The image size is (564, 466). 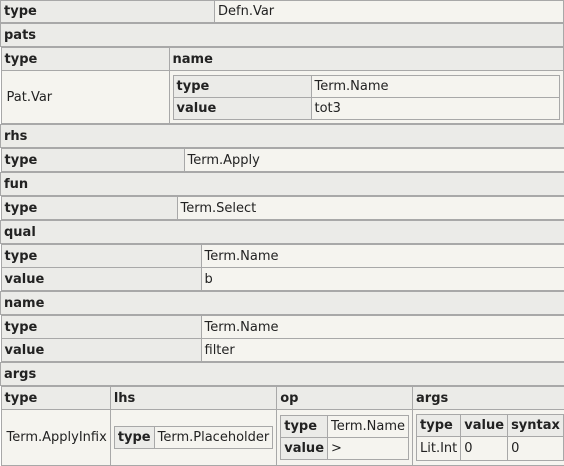 I want to click on inner-args-syntax-value: 0, so click(x=536, y=449).